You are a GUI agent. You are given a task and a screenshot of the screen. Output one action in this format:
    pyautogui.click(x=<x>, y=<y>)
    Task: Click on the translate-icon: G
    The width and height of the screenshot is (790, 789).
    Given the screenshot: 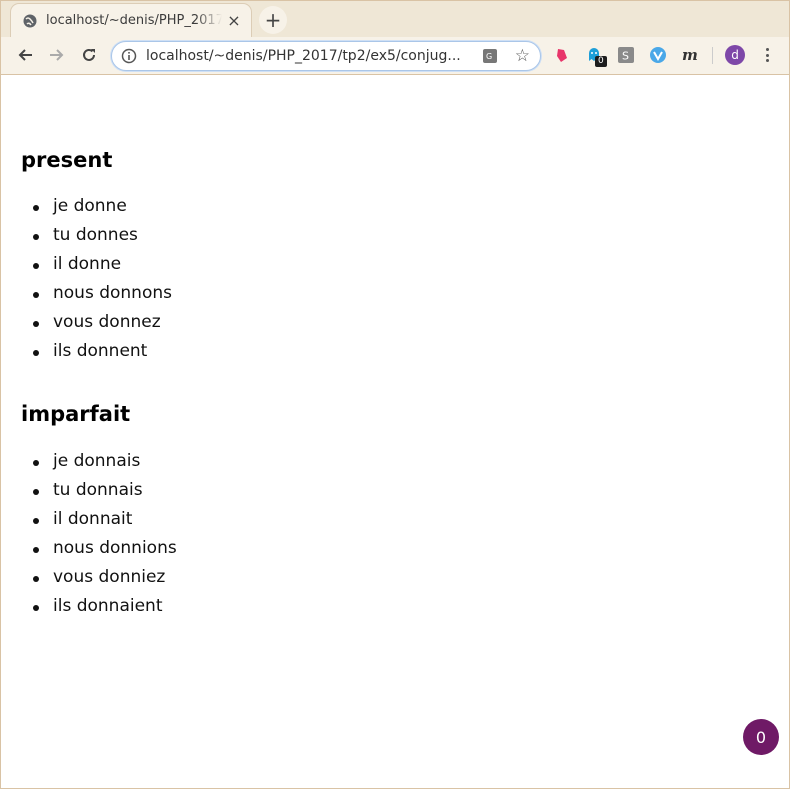 What is the action you would take?
    pyautogui.click(x=490, y=56)
    